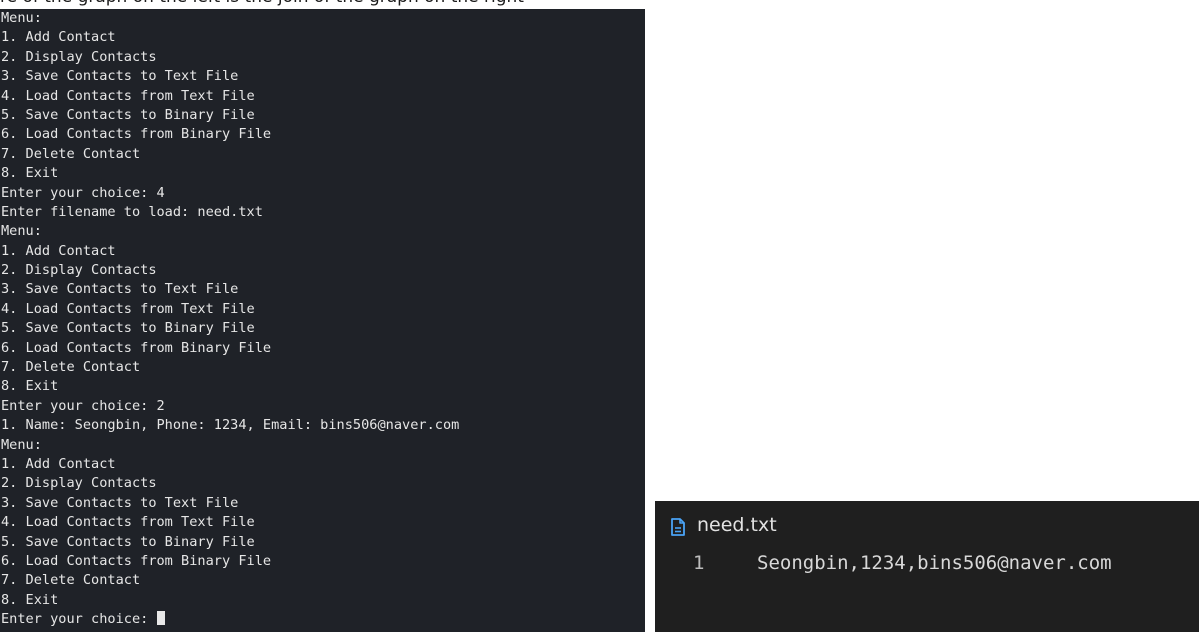 The image size is (1199, 632). Describe the element at coordinates (79, 619) in the screenshot. I see `terminal-prompt: Enter your choice:` at that location.